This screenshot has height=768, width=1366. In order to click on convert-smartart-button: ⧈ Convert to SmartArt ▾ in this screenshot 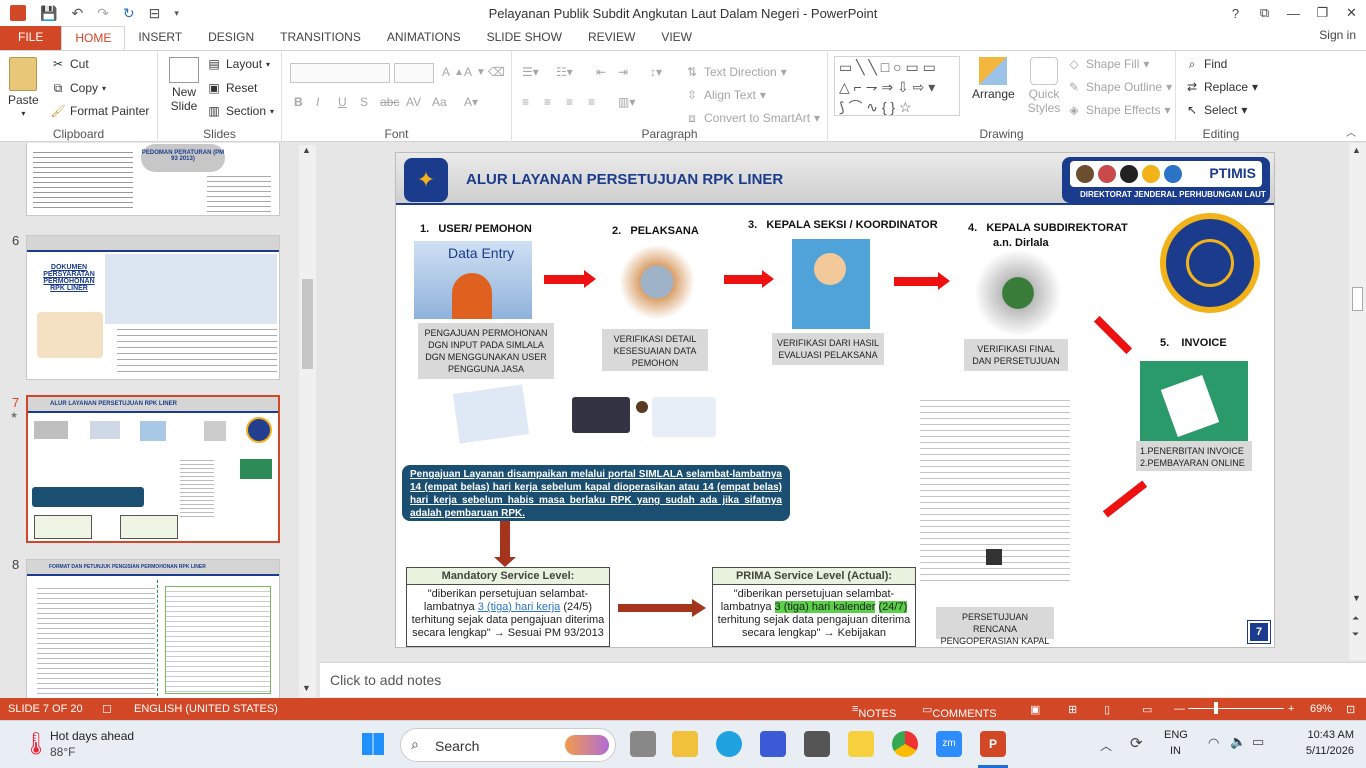, I will do `click(752, 118)`.